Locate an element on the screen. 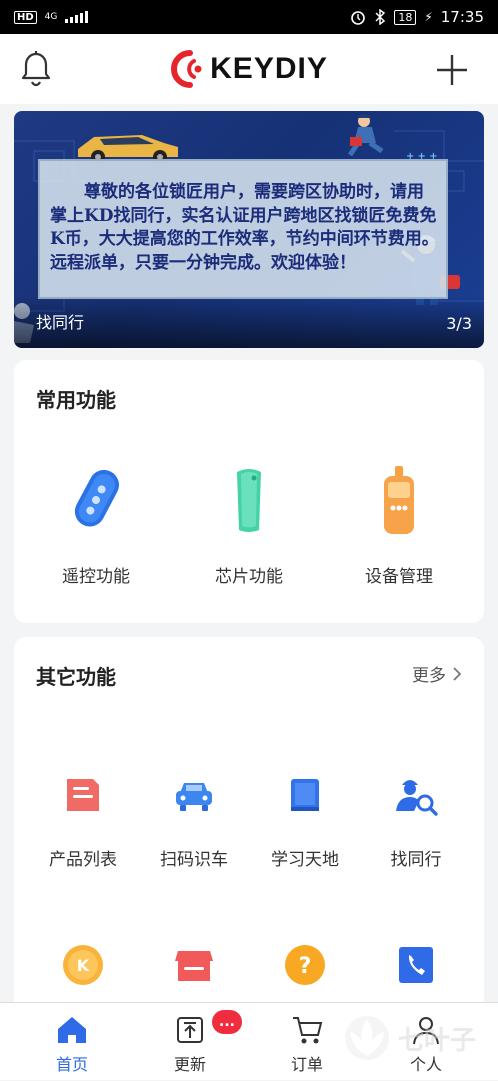 The image size is (498, 1081). alarm-icon is located at coordinates (358, 18).